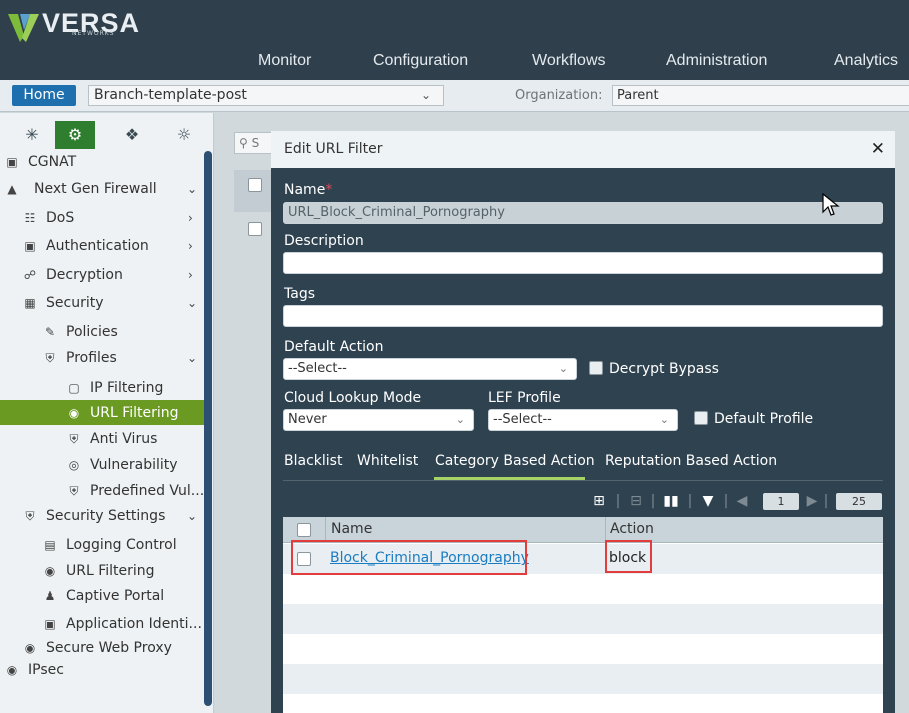 Image resolution: width=909 pixels, height=713 pixels. I want to click on previous-page-icon: ◀, so click(742, 501).